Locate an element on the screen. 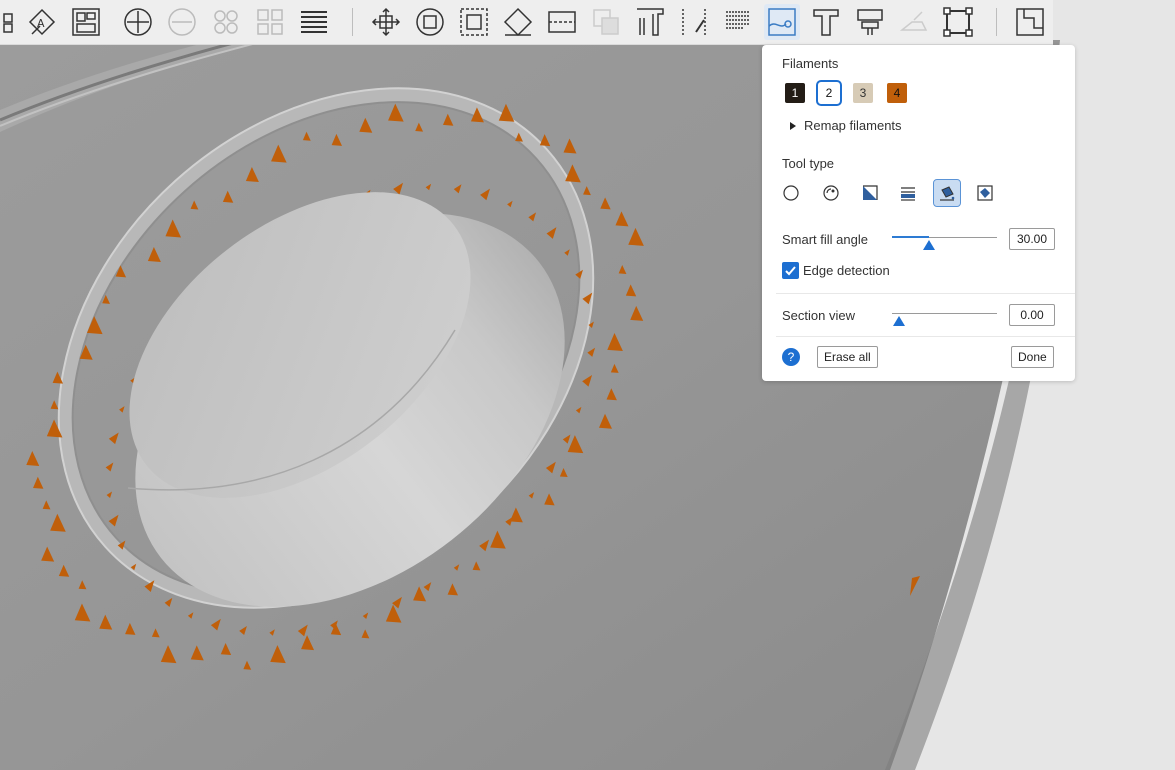  filament-swatch-3: 3 is located at coordinates (863, 93).